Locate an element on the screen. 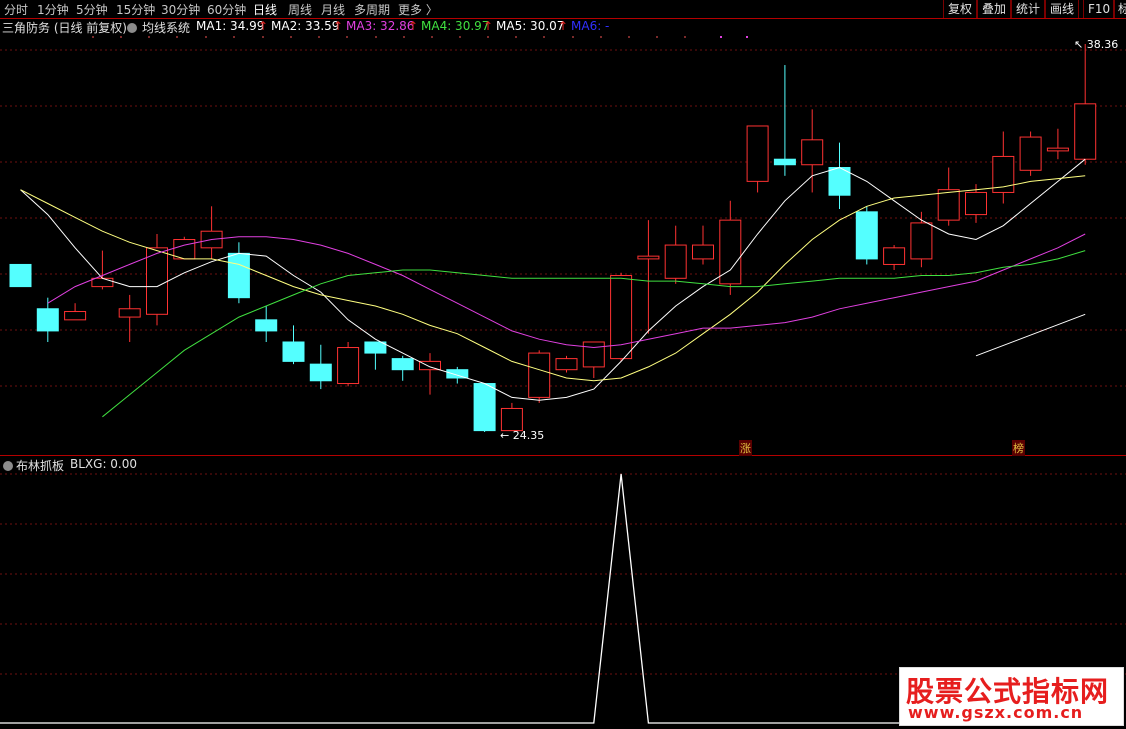 Image resolution: width=1126 pixels, height=729 pixels. bang-marker: 榜 is located at coordinates (1018, 448).